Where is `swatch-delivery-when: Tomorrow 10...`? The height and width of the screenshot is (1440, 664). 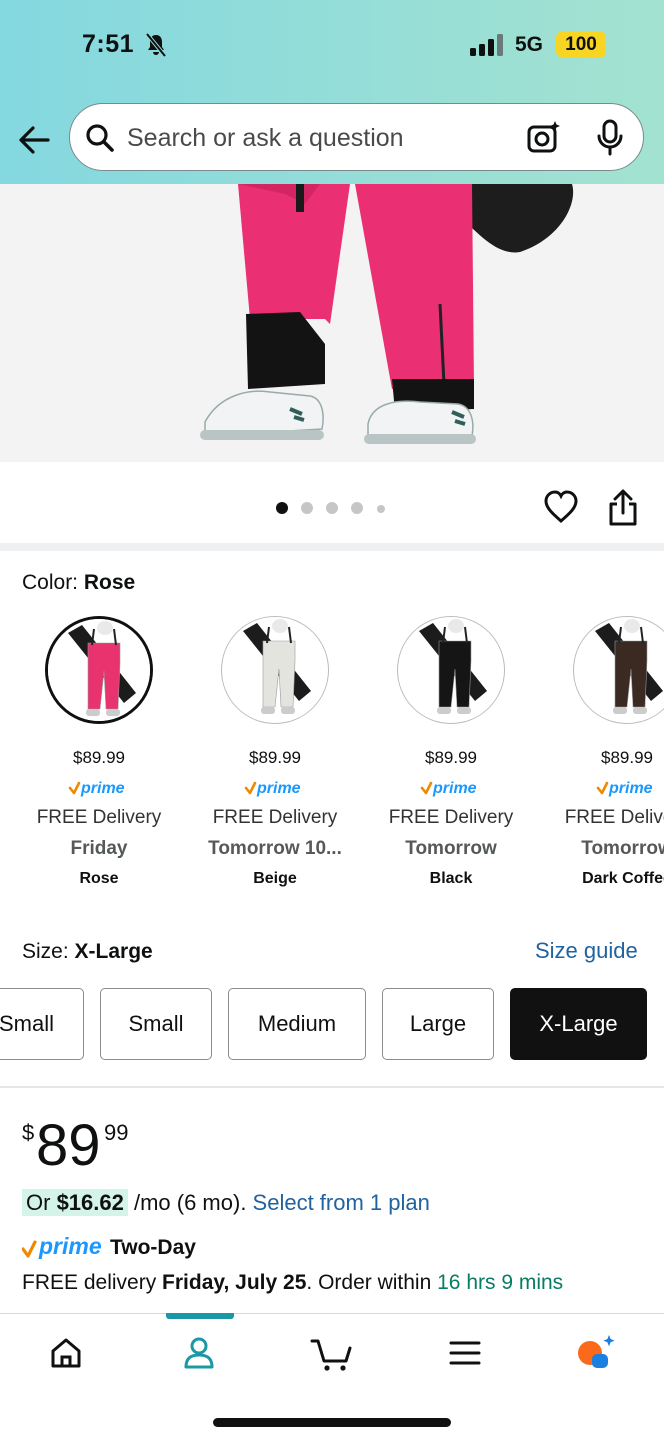
swatch-delivery-when: Tomorrow 10... is located at coordinates (275, 848).